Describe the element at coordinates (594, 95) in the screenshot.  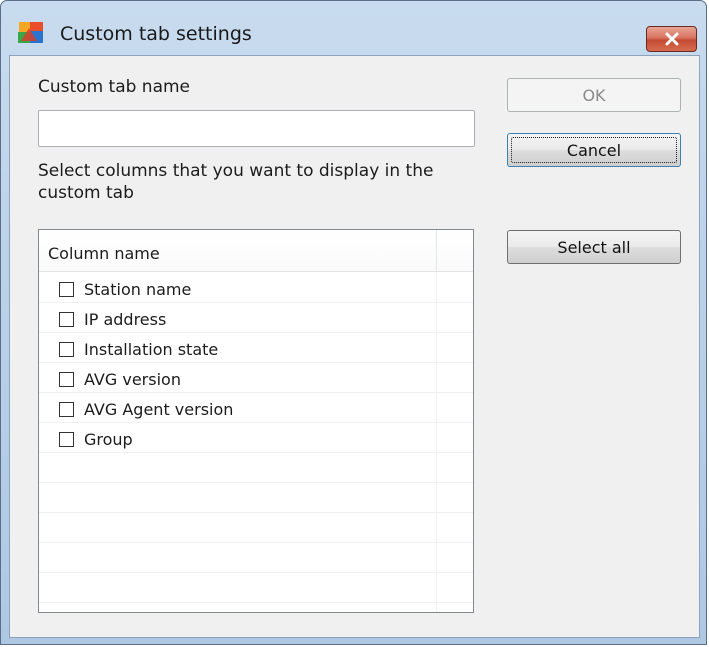
I see `ok-button: OK` at that location.